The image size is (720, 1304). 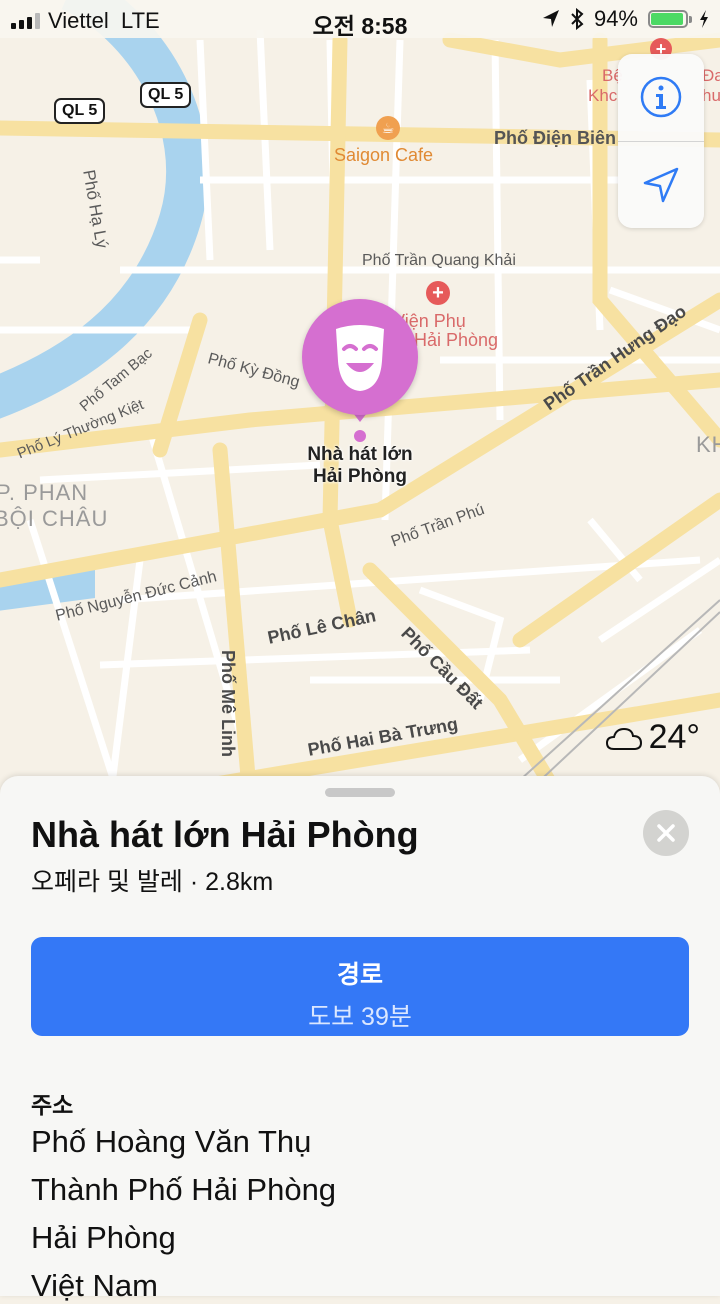 I want to click on address-heading: 주소, so click(x=52, y=1105).